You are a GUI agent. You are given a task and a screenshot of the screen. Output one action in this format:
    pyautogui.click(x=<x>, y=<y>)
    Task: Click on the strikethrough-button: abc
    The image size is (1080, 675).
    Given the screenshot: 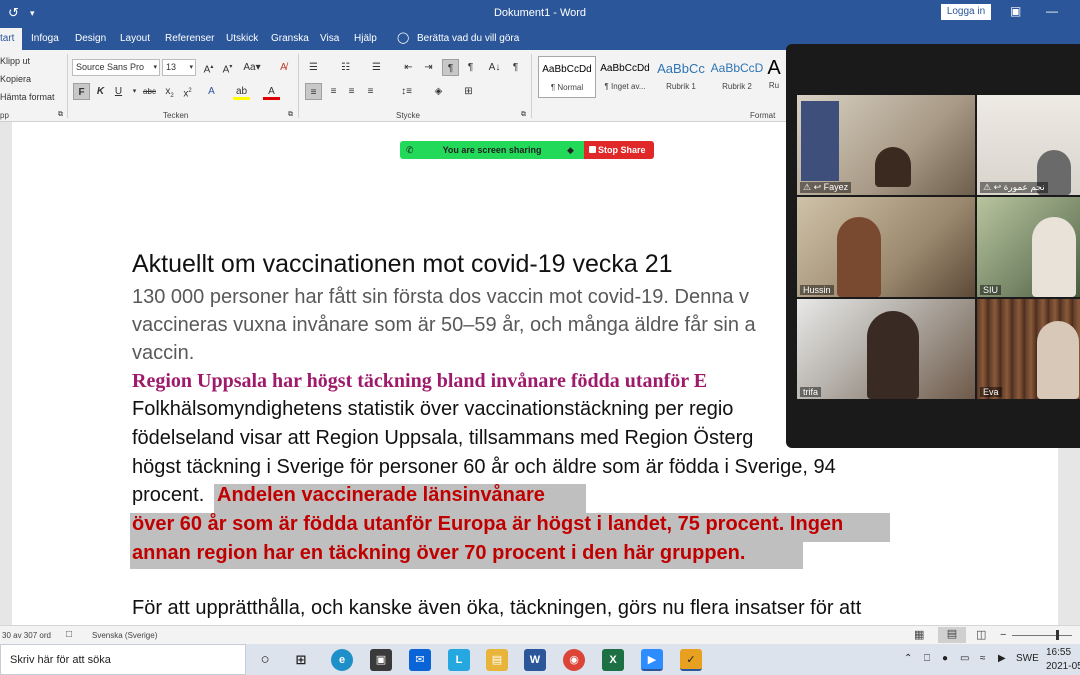 What is the action you would take?
    pyautogui.click(x=149, y=91)
    